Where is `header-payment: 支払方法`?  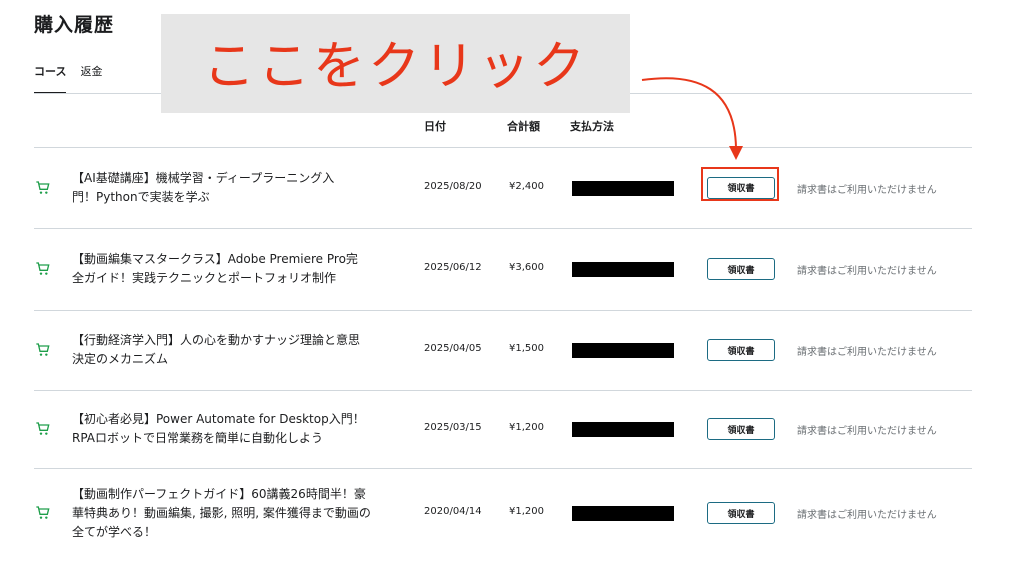 header-payment: 支払方法 is located at coordinates (592, 126).